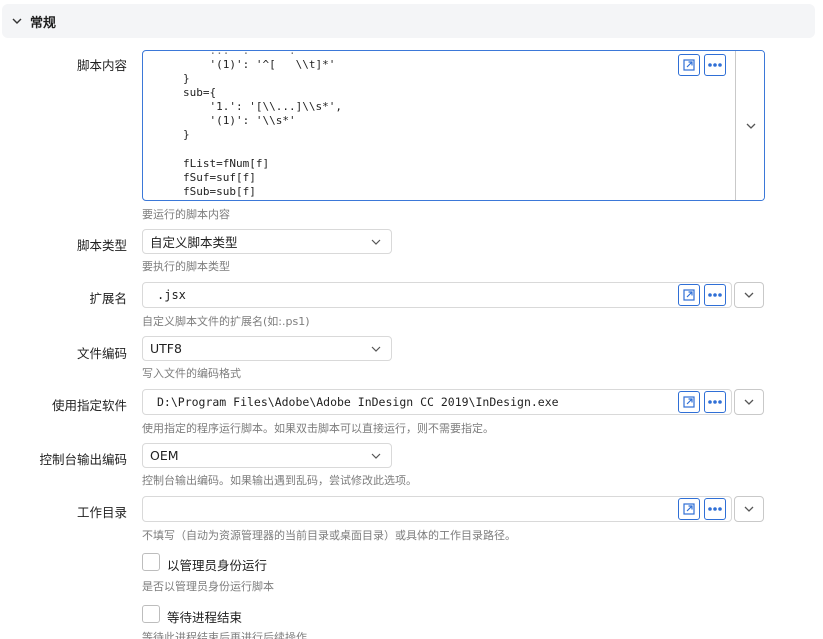  Describe the element at coordinates (217, 564) in the screenshot. I see `run-as-admin-label: 以管理员身份运行` at that location.